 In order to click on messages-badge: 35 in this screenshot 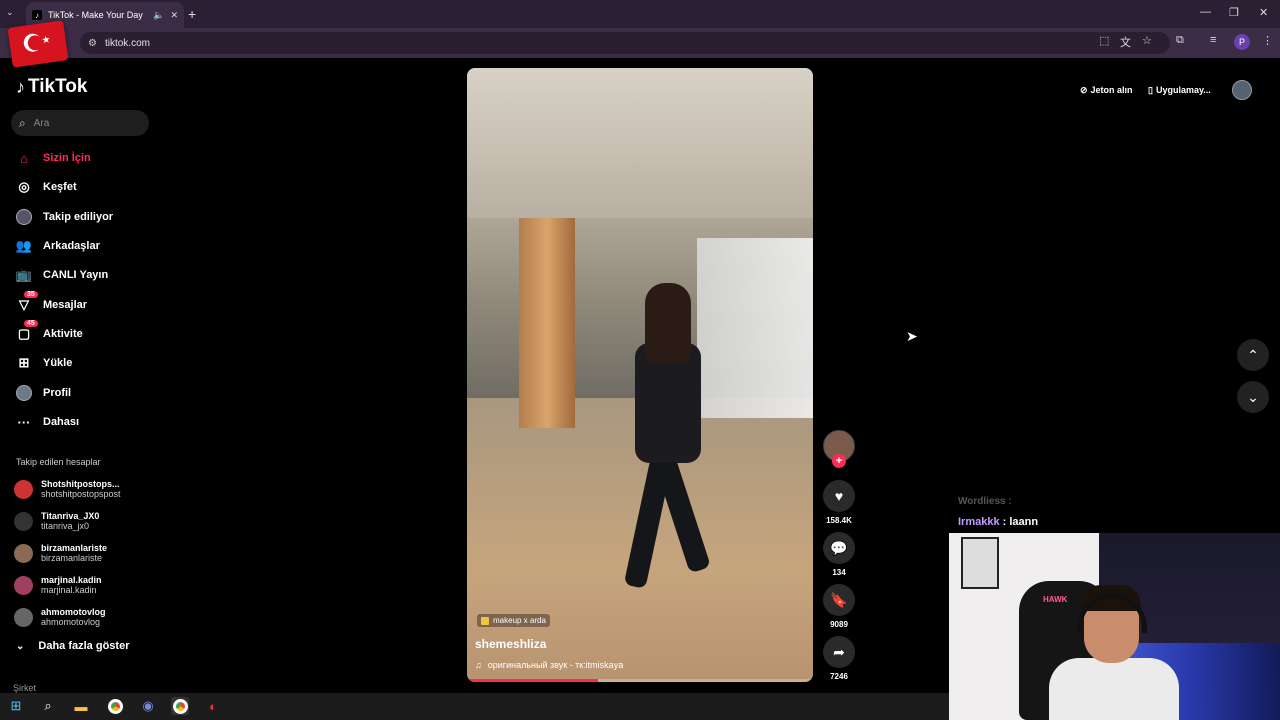, I will do `click(31, 294)`.